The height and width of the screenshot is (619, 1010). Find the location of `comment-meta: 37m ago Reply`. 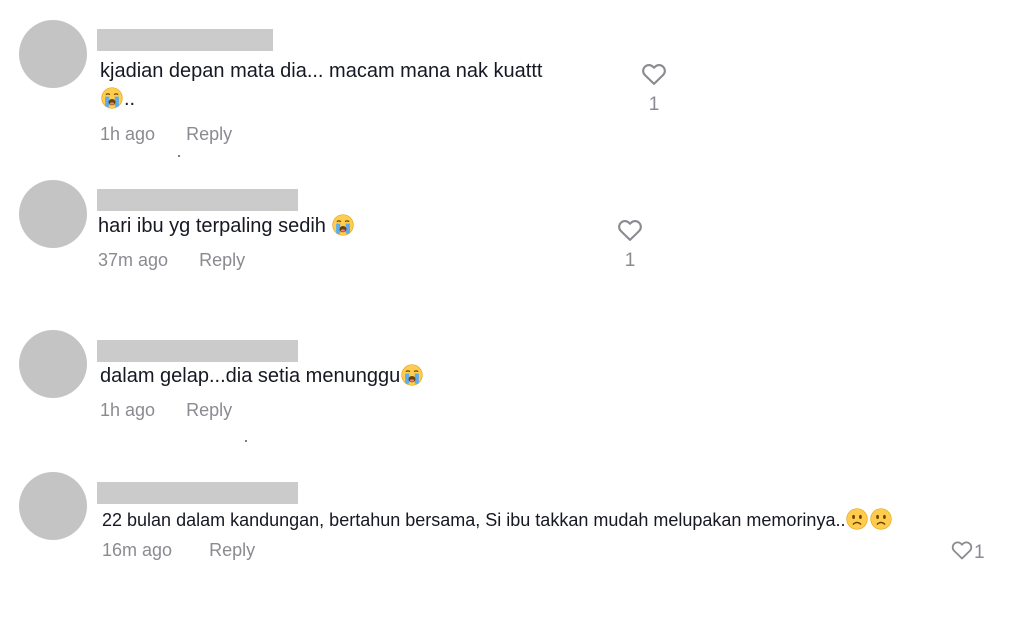

comment-meta: 37m ago Reply is located at coordinates (171, 260).